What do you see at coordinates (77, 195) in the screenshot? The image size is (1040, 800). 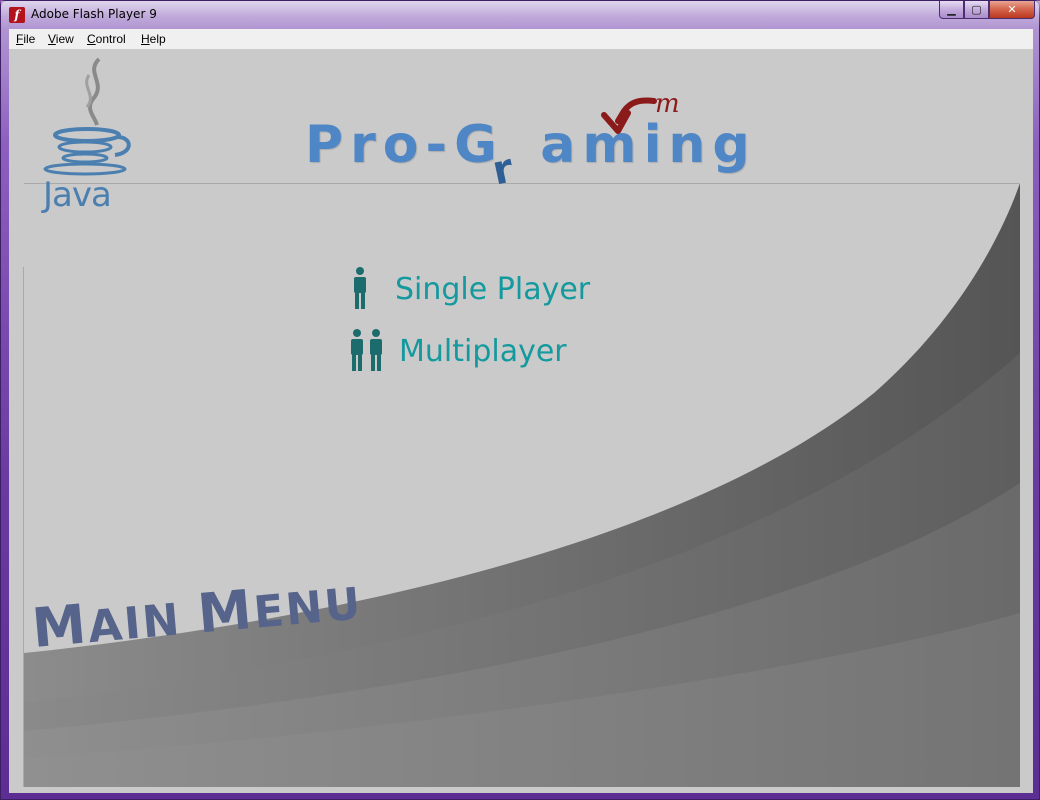 I see `java-logo-text: Java` at bounding box center [77, 195].